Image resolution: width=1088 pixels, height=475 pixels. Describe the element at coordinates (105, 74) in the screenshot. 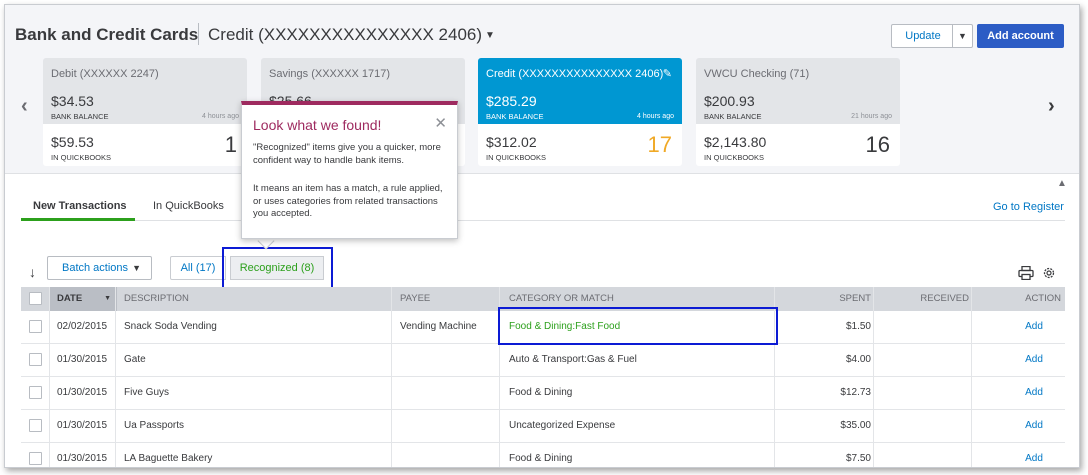

I see `card-name: Debit (XXXXXX 2247)` at that location.